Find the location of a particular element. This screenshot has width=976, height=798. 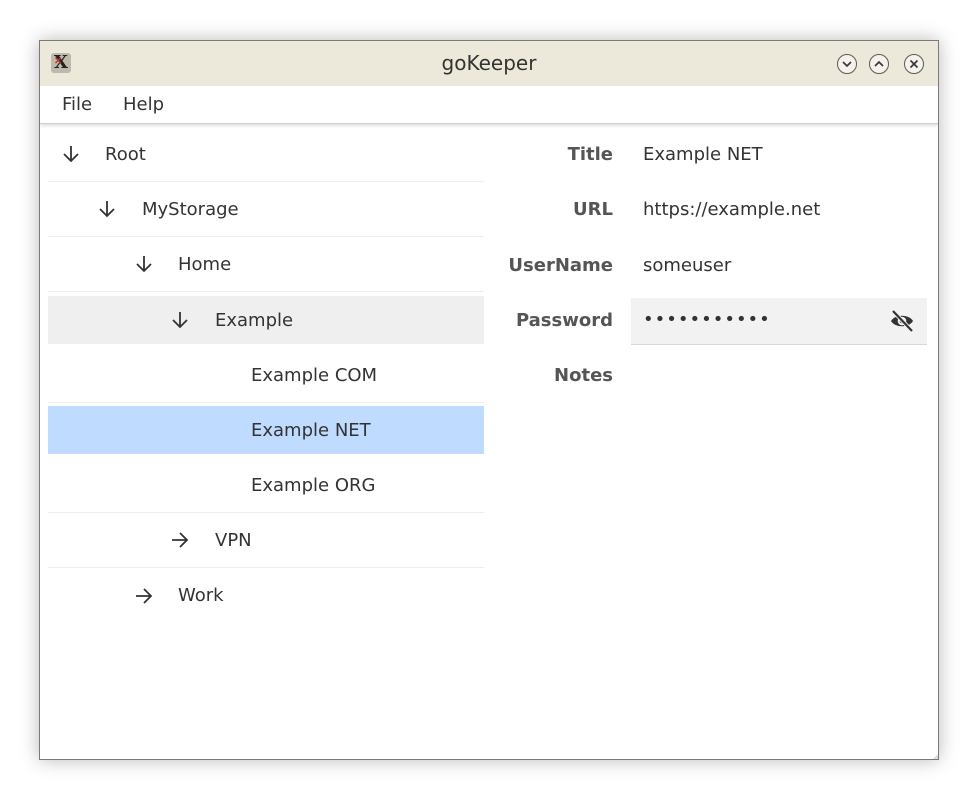

tree-node-example-net: Example NET is located at coordinates (266, 430).